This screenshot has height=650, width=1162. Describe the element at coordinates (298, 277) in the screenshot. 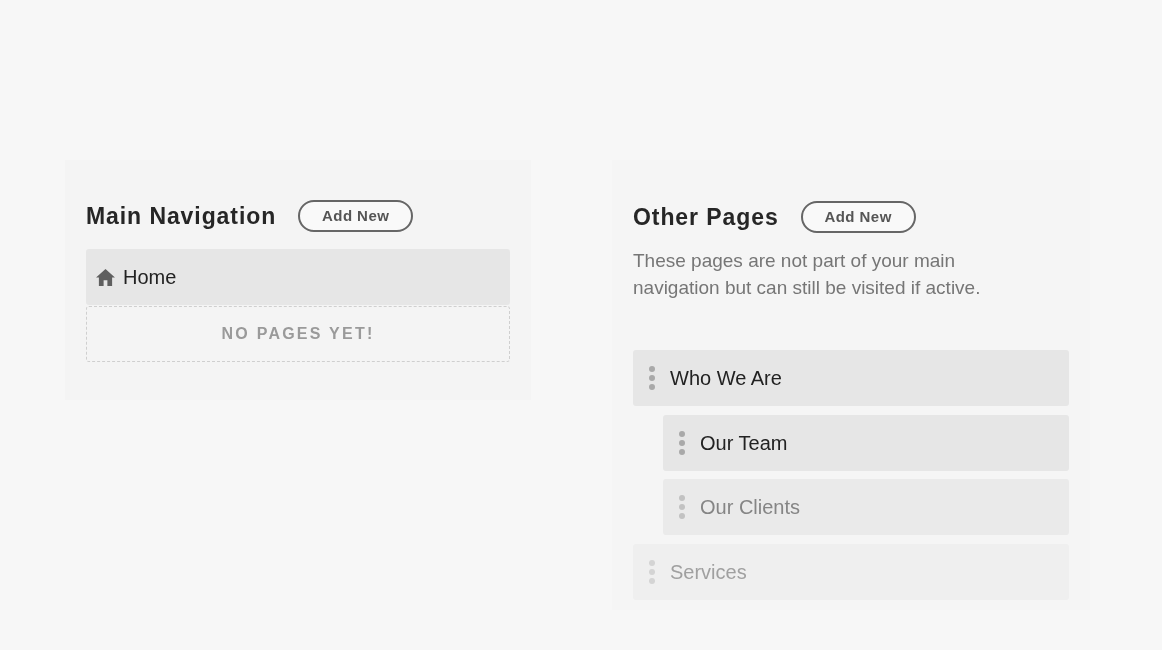

I see `nav-item: Home` at that location.